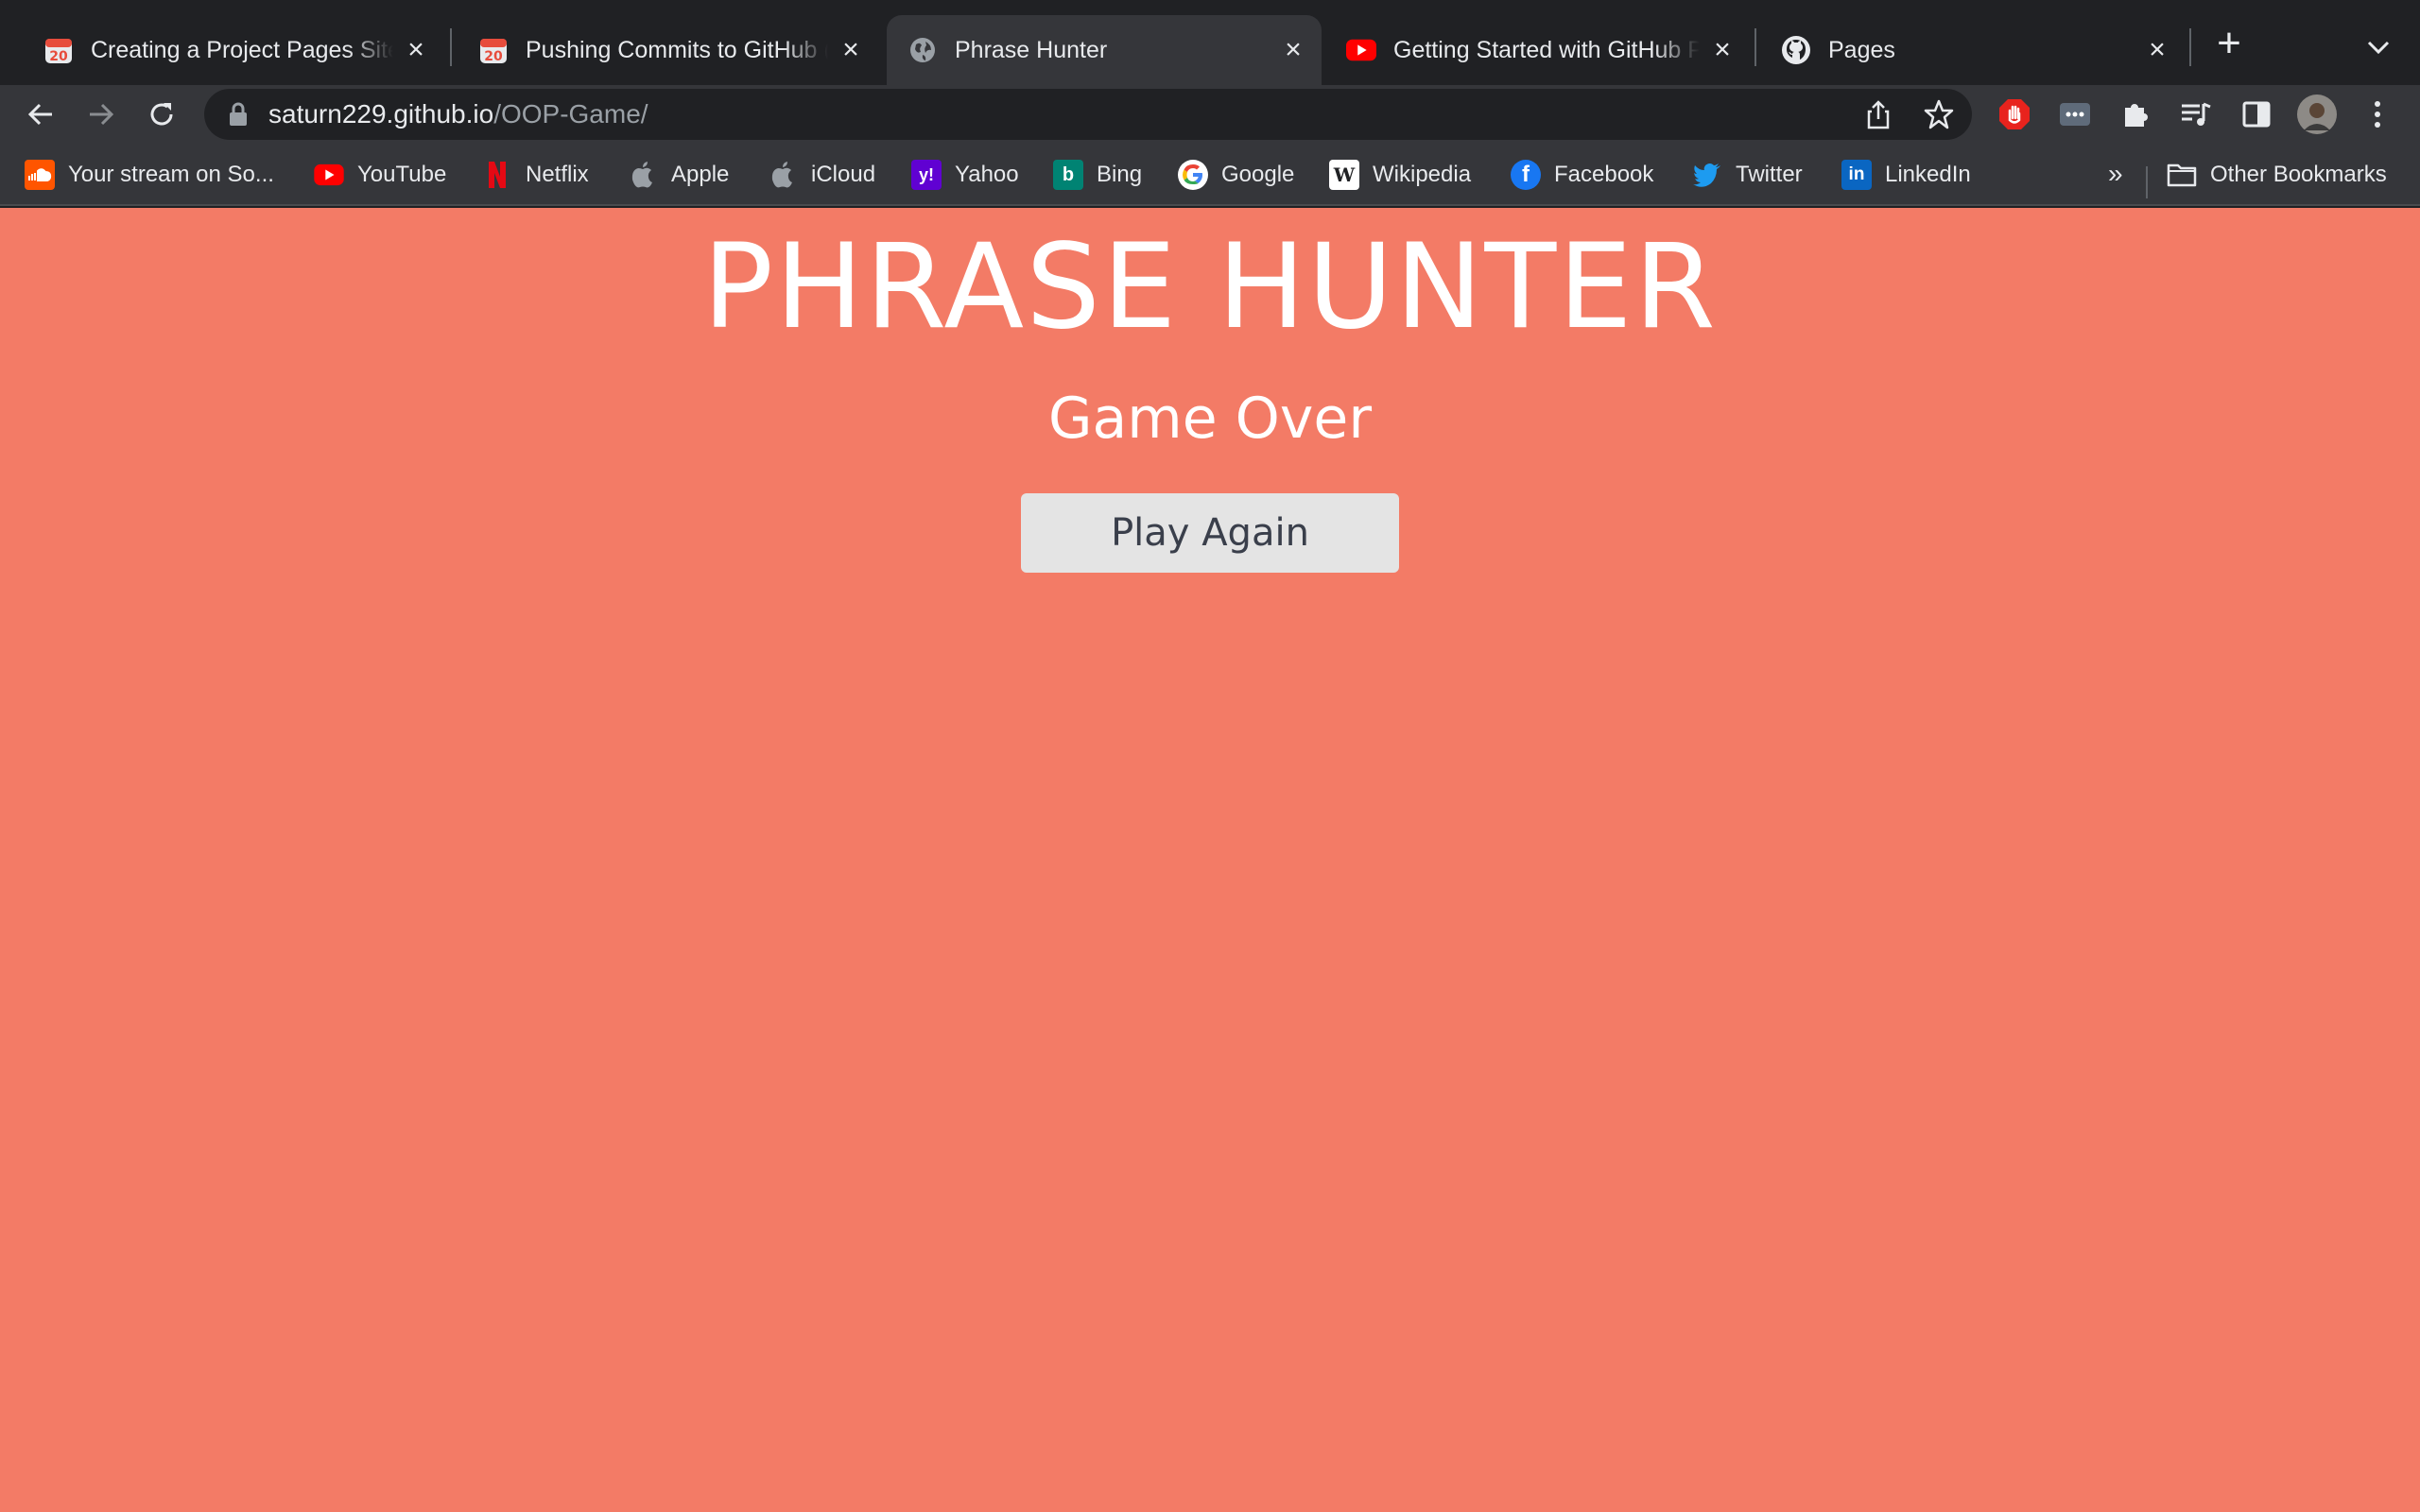 The height and width of the screenshot is (1512, 2420). I want to click on side-panel-icon, so click(2256, 114).